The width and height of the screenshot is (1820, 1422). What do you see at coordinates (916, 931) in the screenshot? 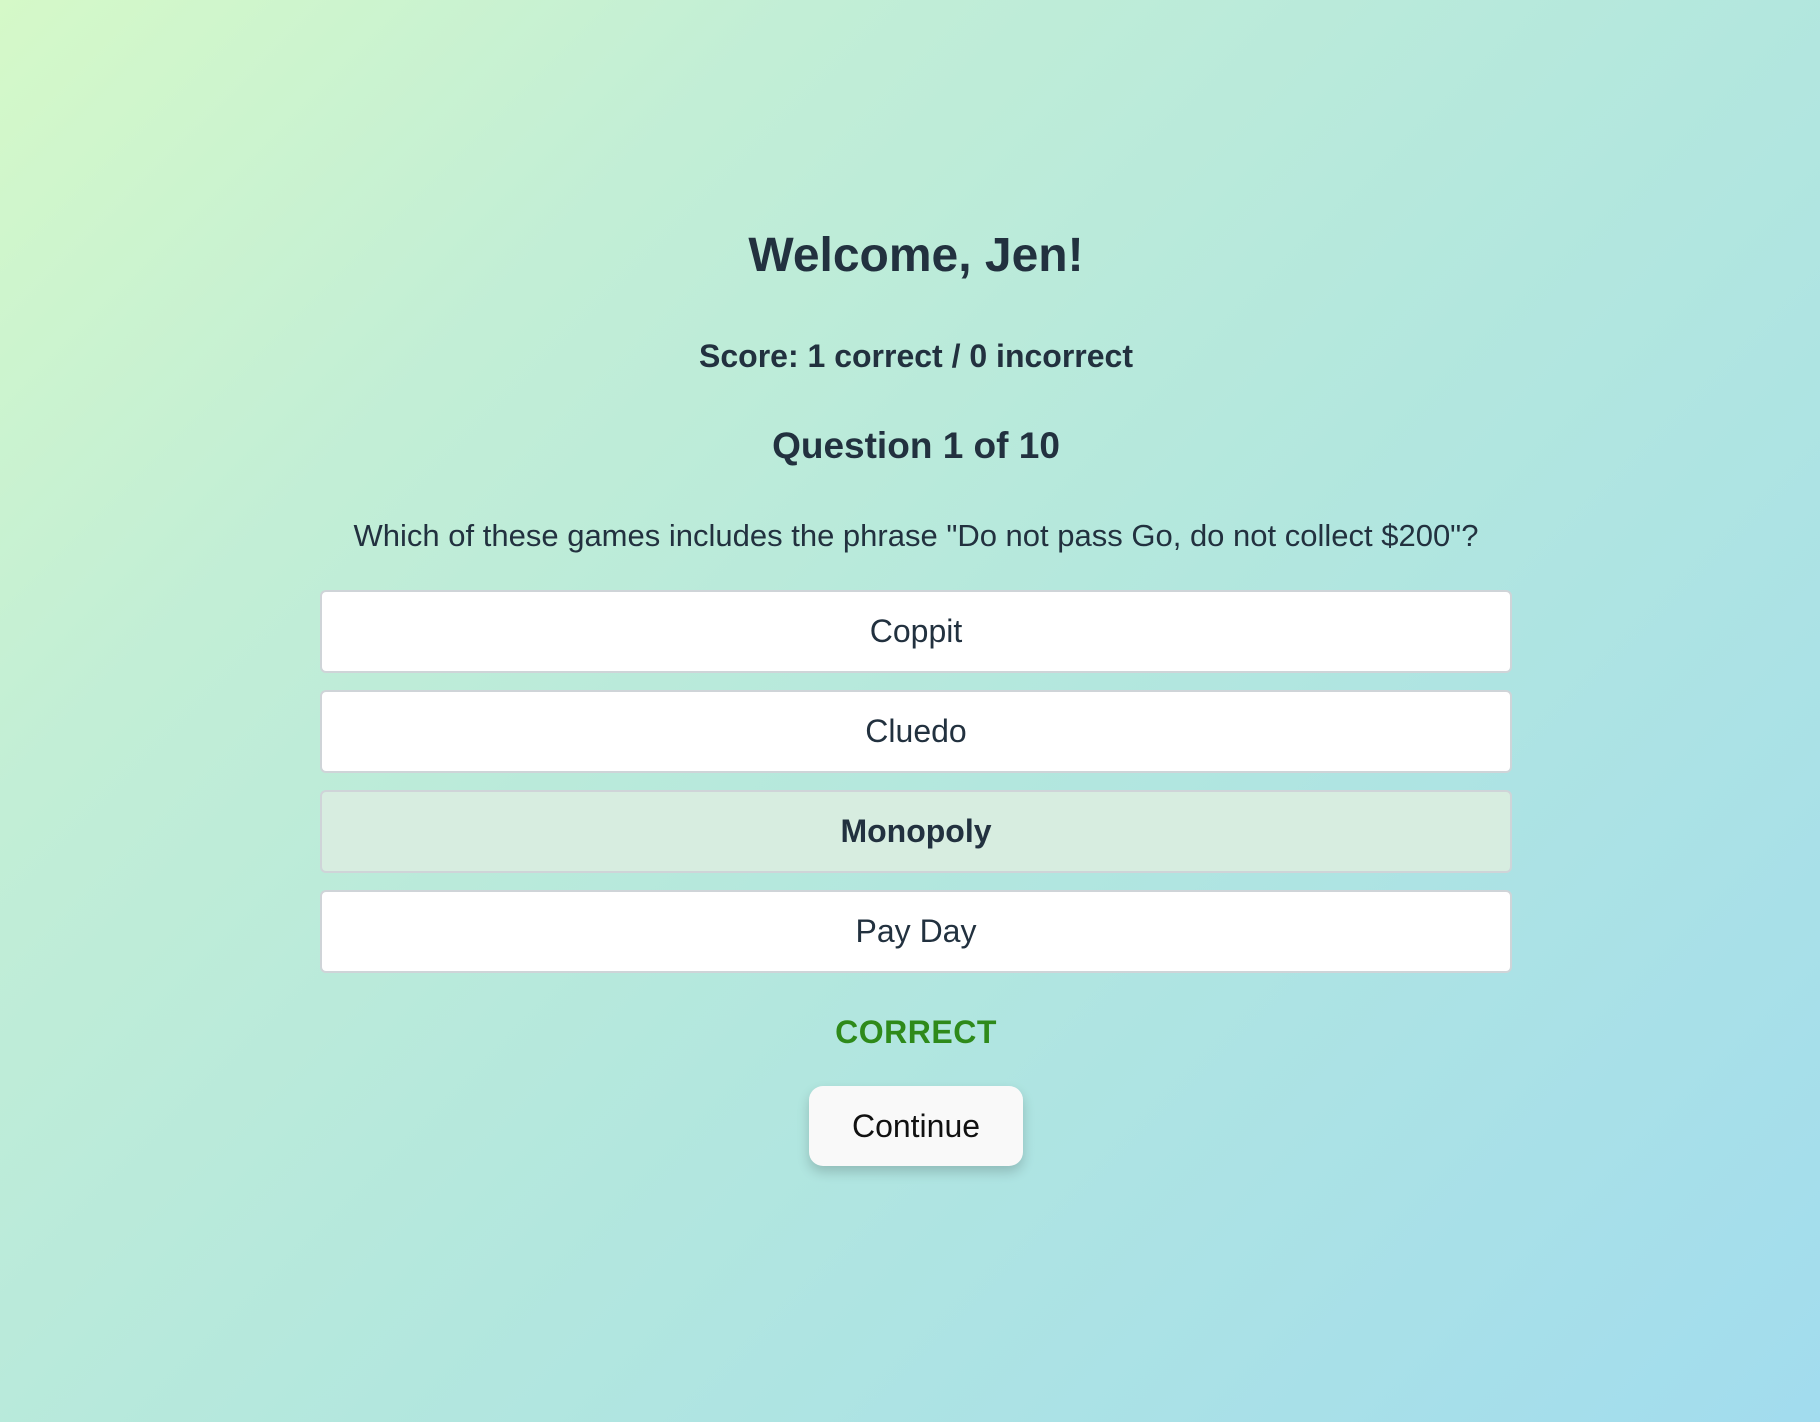
I see `answer-option-pay-day: Pay Day` at bounding box center [916, 931].